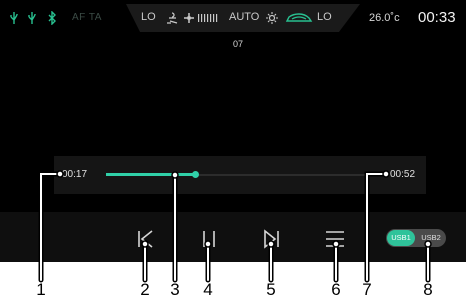 The height and width of the screenshot is (300, 466). Describe the element at coordinates (175, 289) in the screenshot. I see `callout-3: 3` at that location.